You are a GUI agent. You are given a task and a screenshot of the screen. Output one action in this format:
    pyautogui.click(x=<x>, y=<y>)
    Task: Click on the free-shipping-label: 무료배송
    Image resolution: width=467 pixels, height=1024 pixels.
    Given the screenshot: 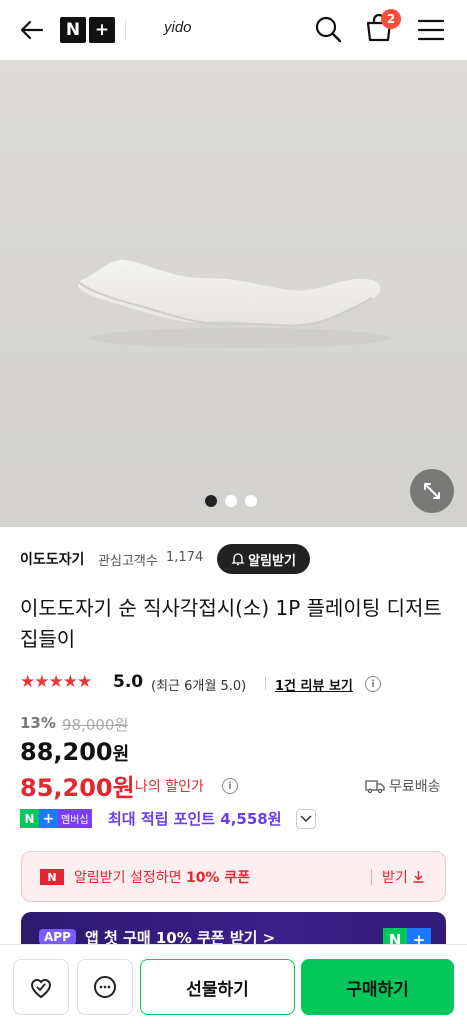 What is the action you would take?
    pyautogui.click(x=415, y=787)
    